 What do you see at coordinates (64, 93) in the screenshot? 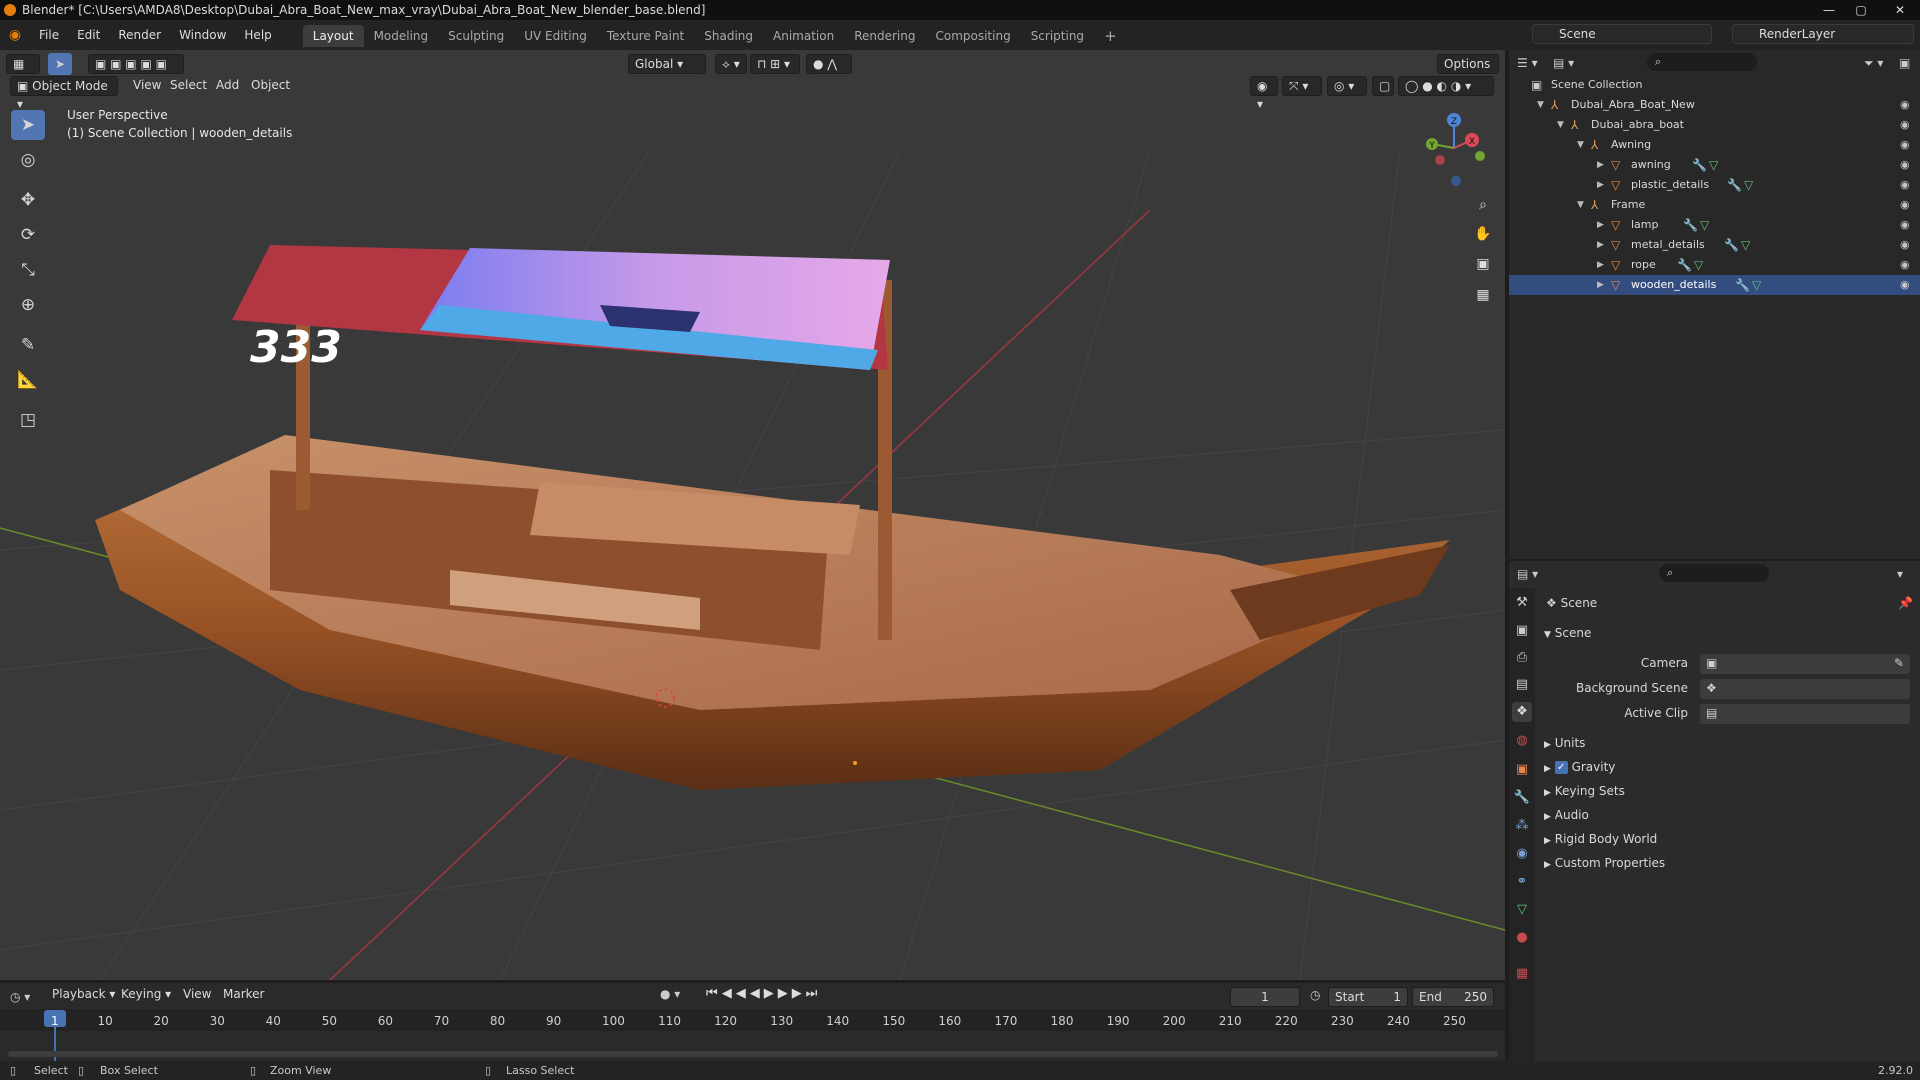
I see `mode-select: ▣ Object Mode ▾` at bounding box center [64, 93].